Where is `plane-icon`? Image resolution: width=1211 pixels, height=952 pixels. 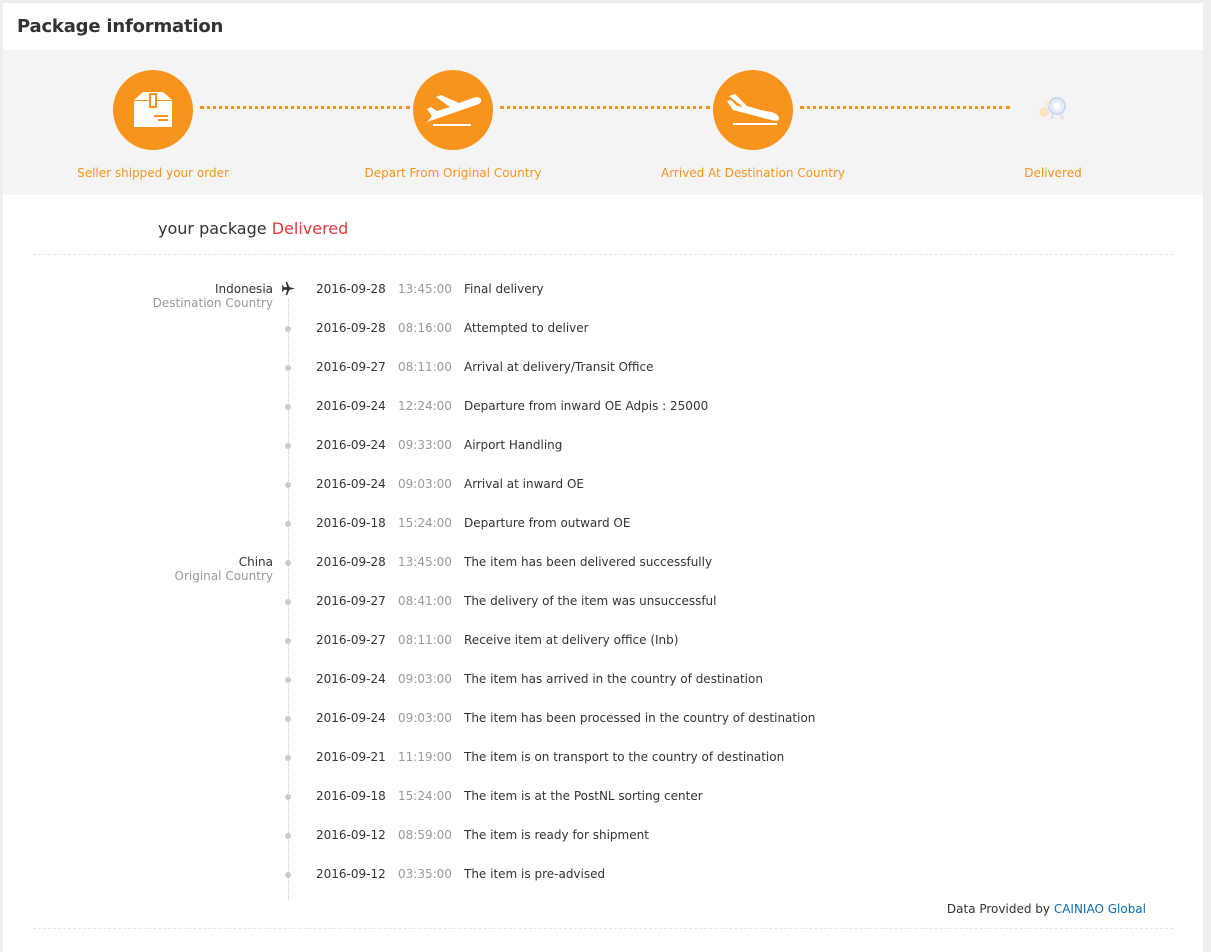
plane-icon is located at coordinates (288, 290).